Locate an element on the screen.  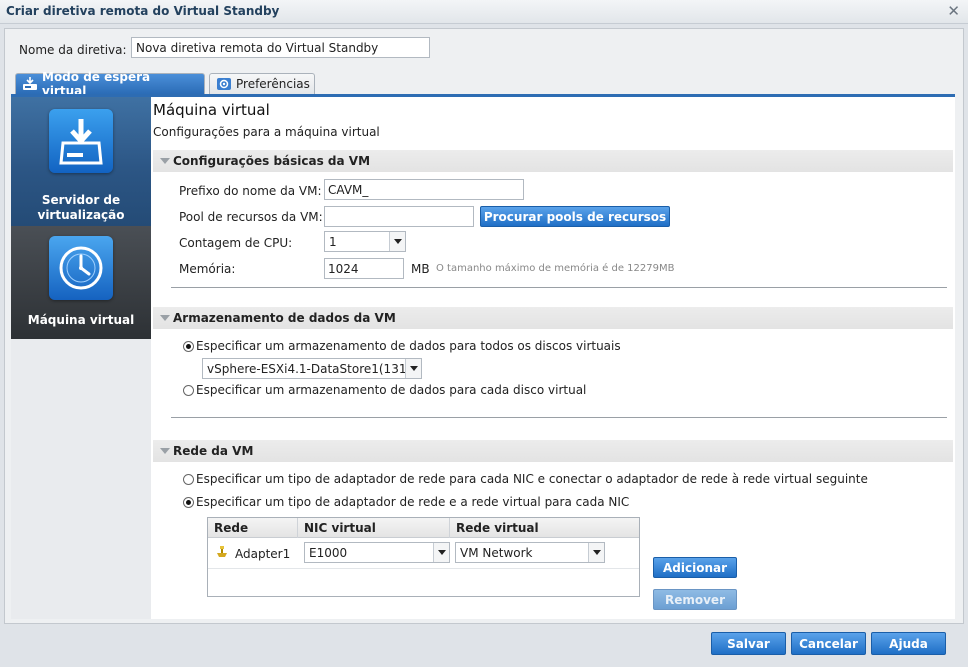
save-button: Salvar is located at coordinates (748, 643).